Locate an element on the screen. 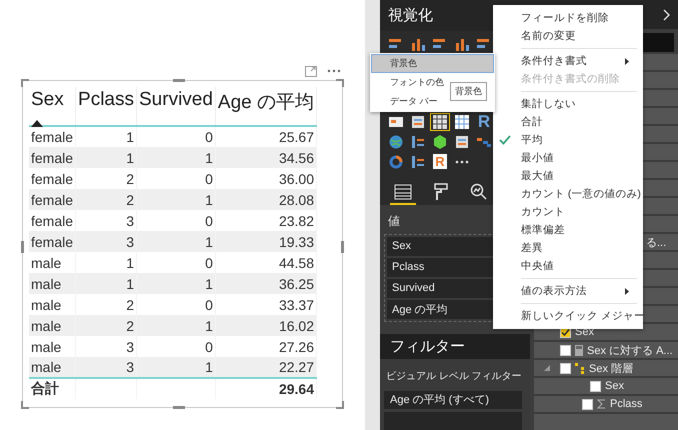  total-label: 合計 is located at coordinates (52, 388).